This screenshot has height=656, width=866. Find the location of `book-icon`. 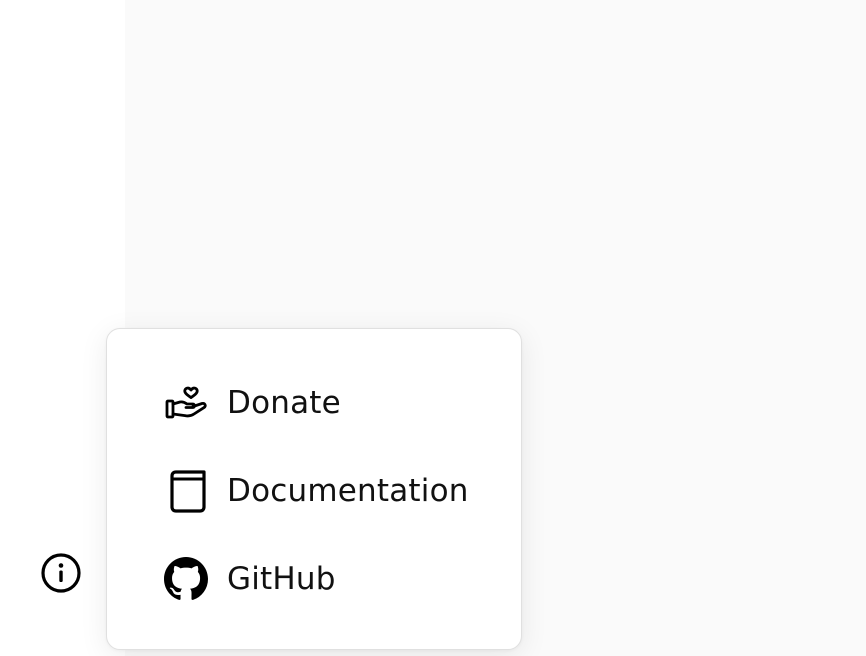

book-icon is located at coordinates (188, 491).